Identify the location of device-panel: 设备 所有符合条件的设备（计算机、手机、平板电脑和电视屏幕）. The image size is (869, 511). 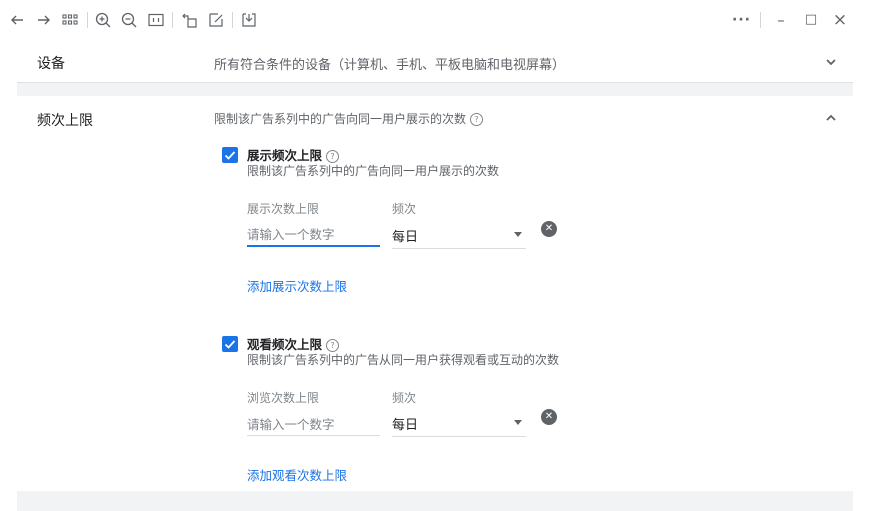
(435, 61).